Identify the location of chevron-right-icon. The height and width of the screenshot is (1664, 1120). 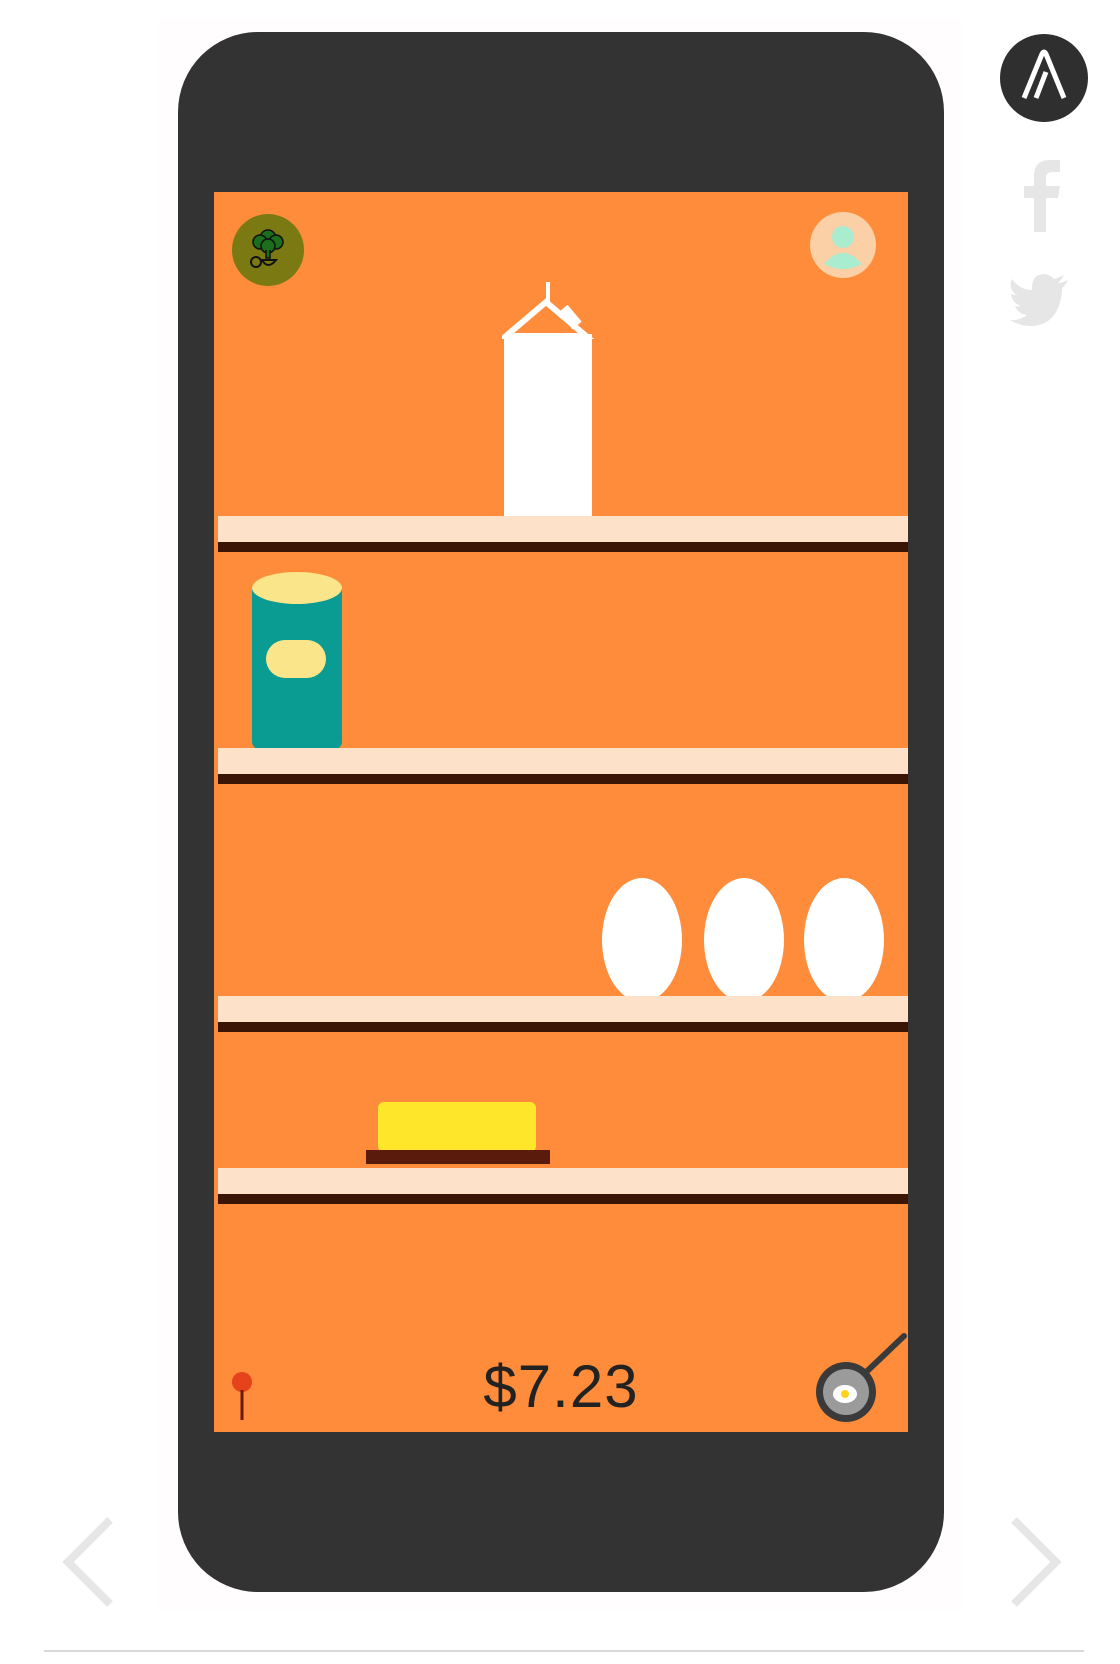
(1035, 1562).